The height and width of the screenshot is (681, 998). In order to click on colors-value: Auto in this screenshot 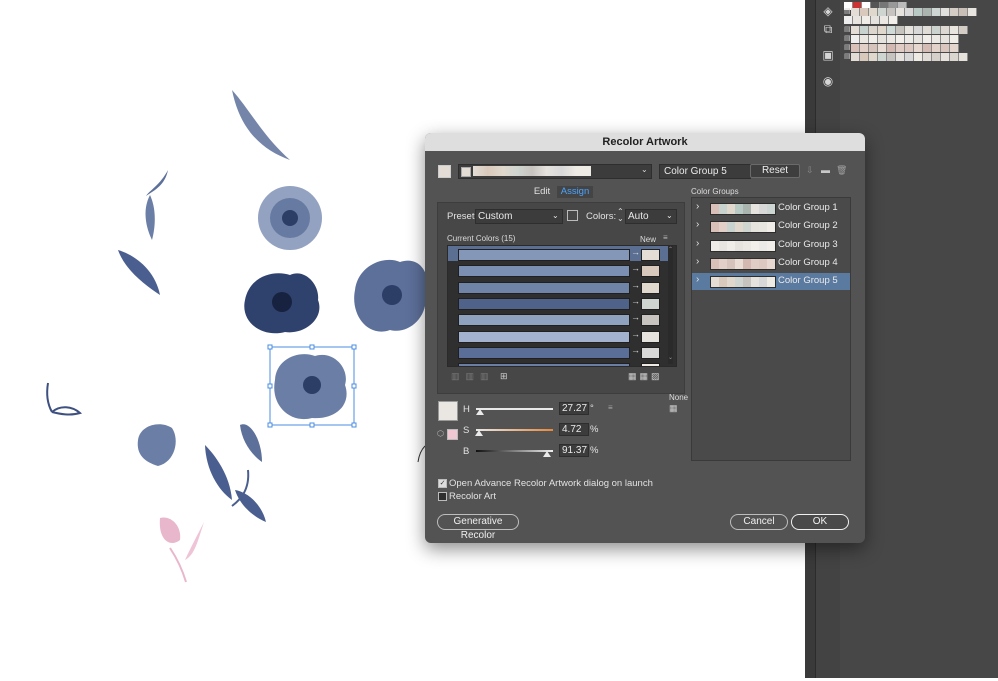, I will do `click(638, 216)`.